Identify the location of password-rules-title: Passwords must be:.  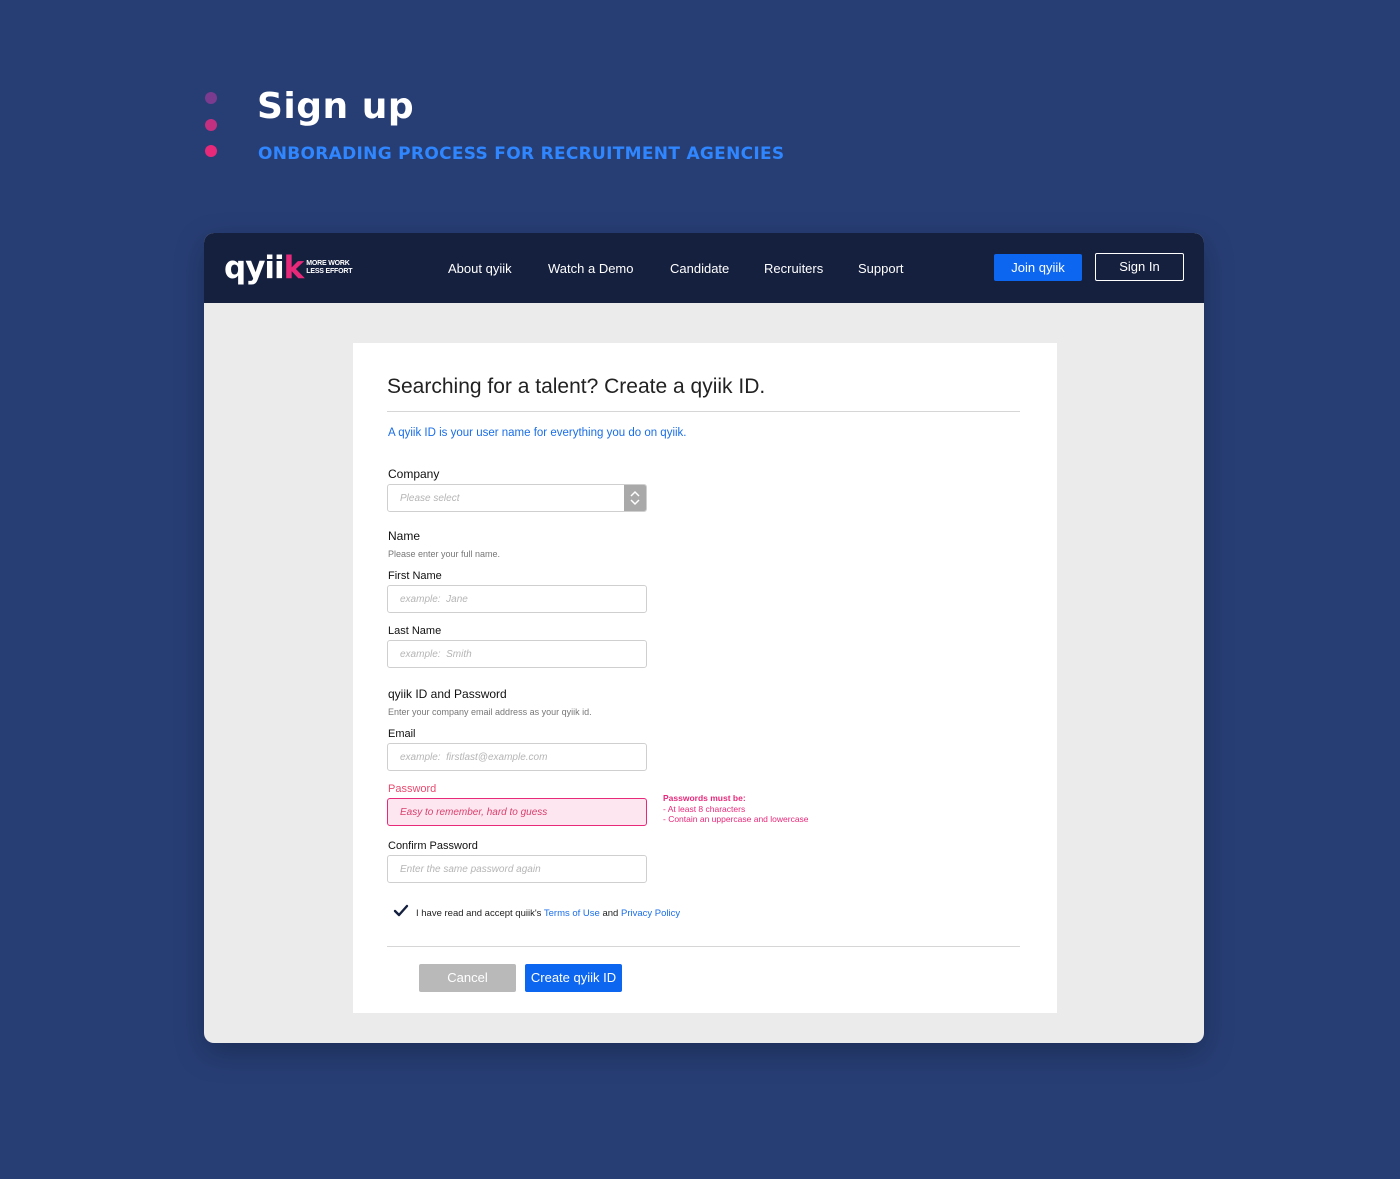
(704, 798).